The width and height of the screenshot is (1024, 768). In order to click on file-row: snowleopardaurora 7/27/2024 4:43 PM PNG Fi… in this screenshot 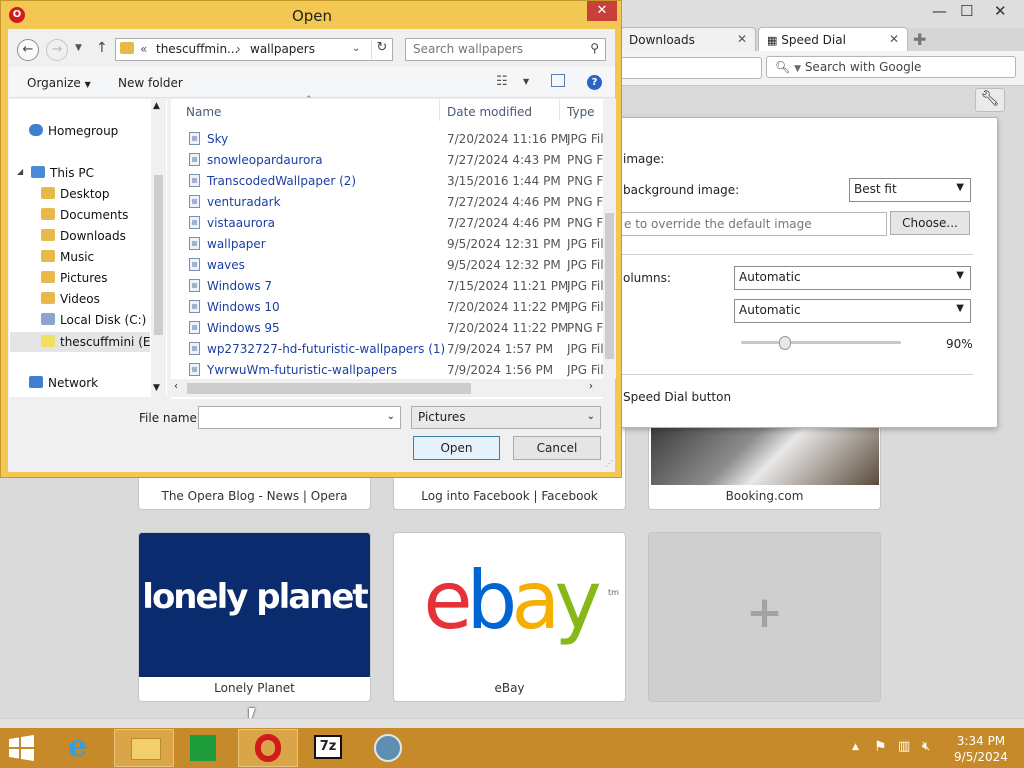, I will do `click(387, 160)`.